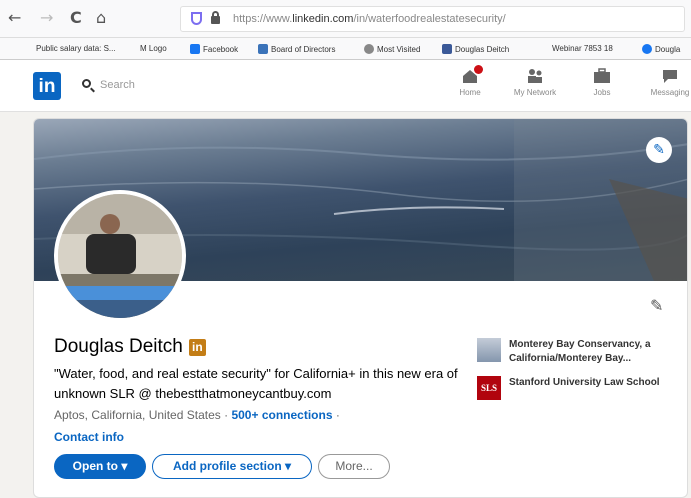  I want to click on bookmark-item: Board of Directors, so click(296, 49).